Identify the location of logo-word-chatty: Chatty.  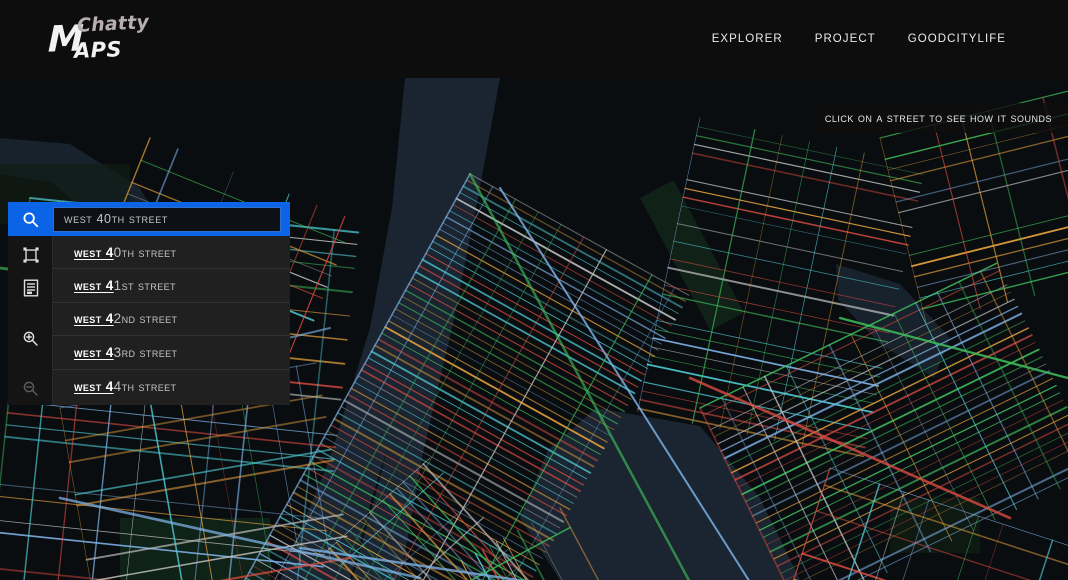
(113, 24).